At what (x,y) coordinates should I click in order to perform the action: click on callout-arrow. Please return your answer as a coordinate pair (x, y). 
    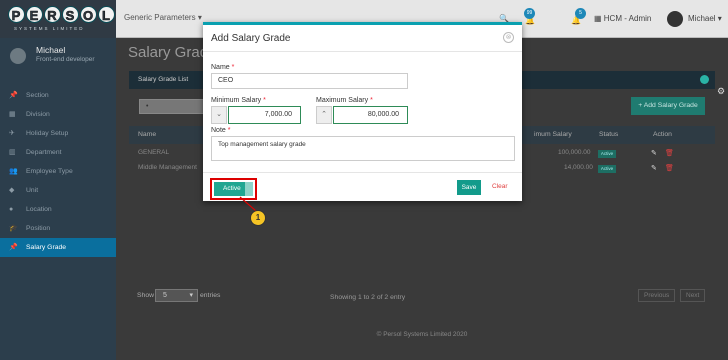
    Looking at the image, I should click on (248, 204).